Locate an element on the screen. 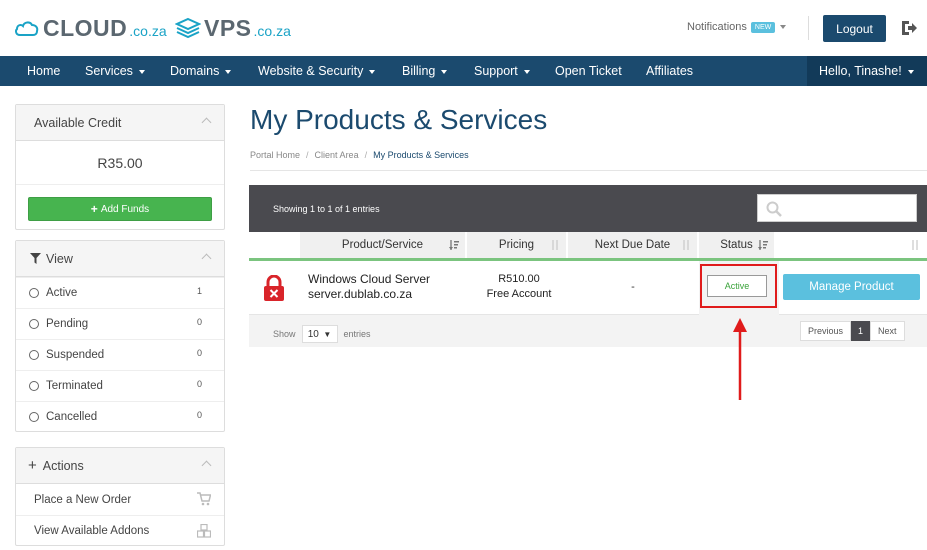  nav-billing: Billing is located at coordinates (425, 71).